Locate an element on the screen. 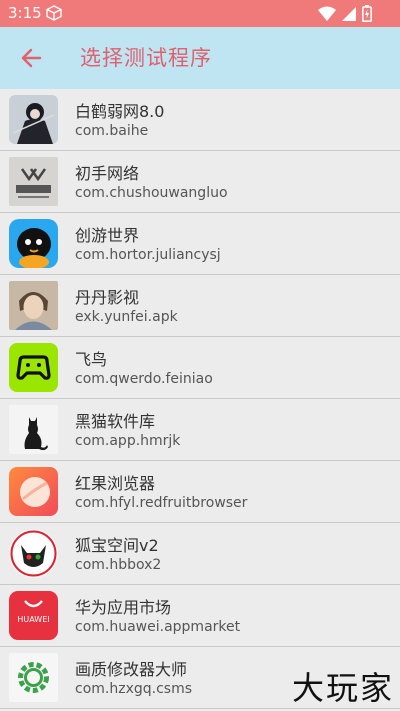 This screenshot has height=711, width=400. package-name: com.baihe is located at coordinates (112, 131).